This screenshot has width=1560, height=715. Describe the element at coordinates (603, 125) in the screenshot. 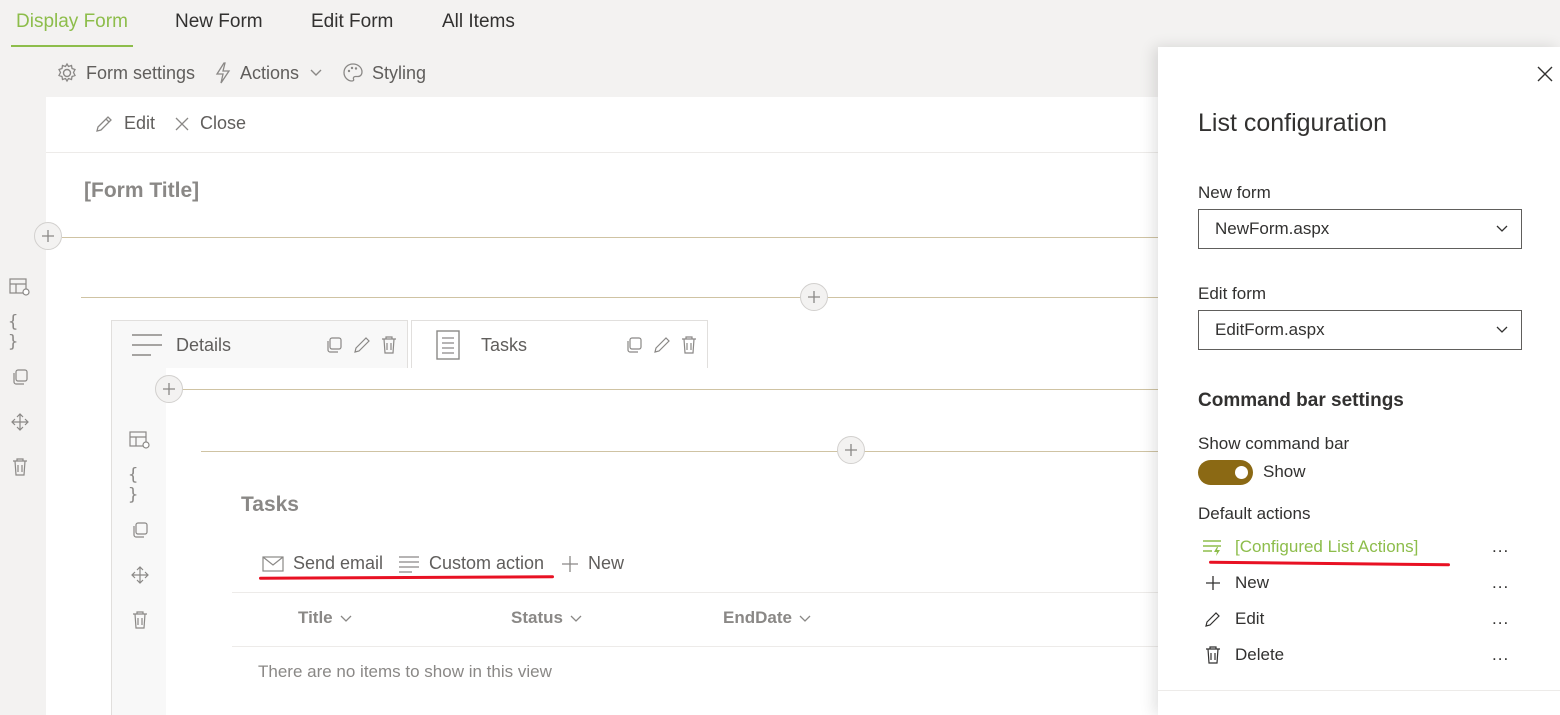

I see `form-command-bar: Edit Close` at that location.